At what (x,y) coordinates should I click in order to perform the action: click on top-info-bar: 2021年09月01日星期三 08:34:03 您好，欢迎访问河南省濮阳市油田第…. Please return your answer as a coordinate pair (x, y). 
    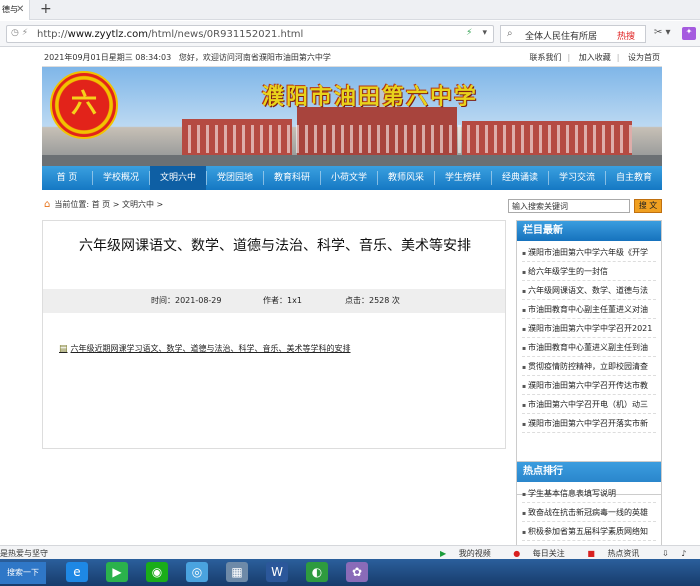
    Looking at the image, I should click on (352, 57).